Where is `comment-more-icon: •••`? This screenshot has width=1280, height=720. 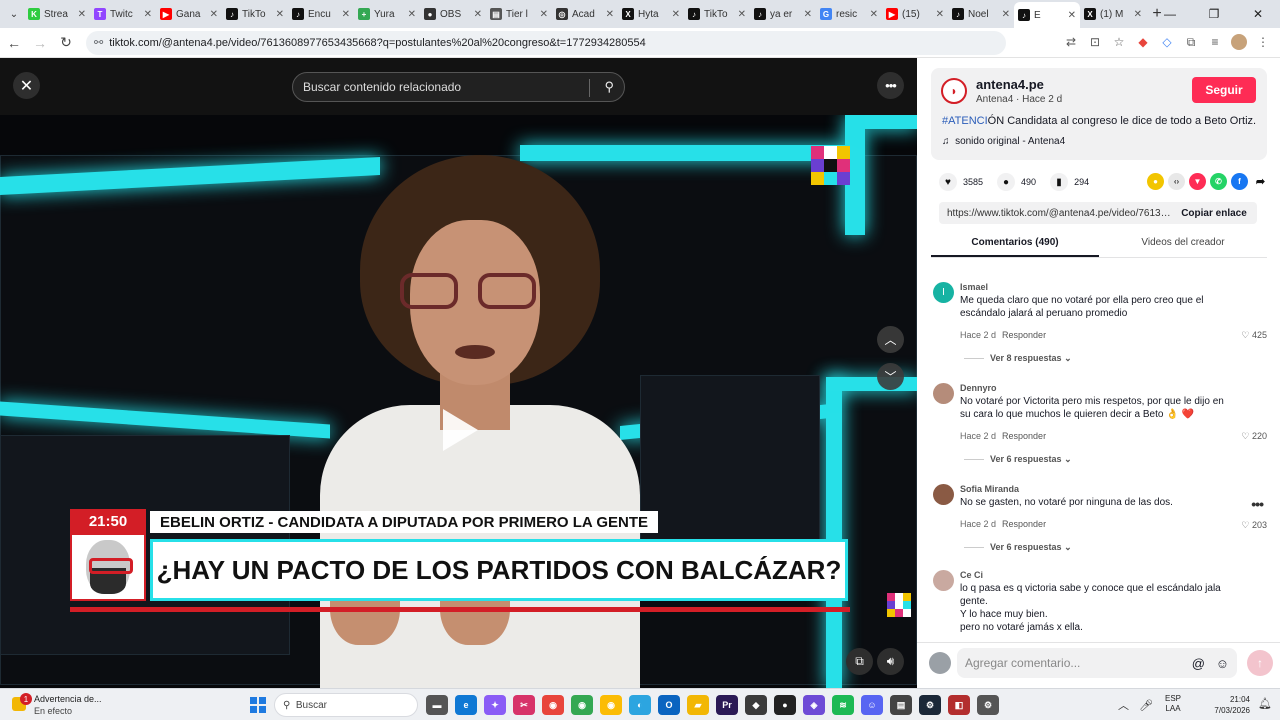
comment-more-icon: ••• is located at coordinates (1257, 504).